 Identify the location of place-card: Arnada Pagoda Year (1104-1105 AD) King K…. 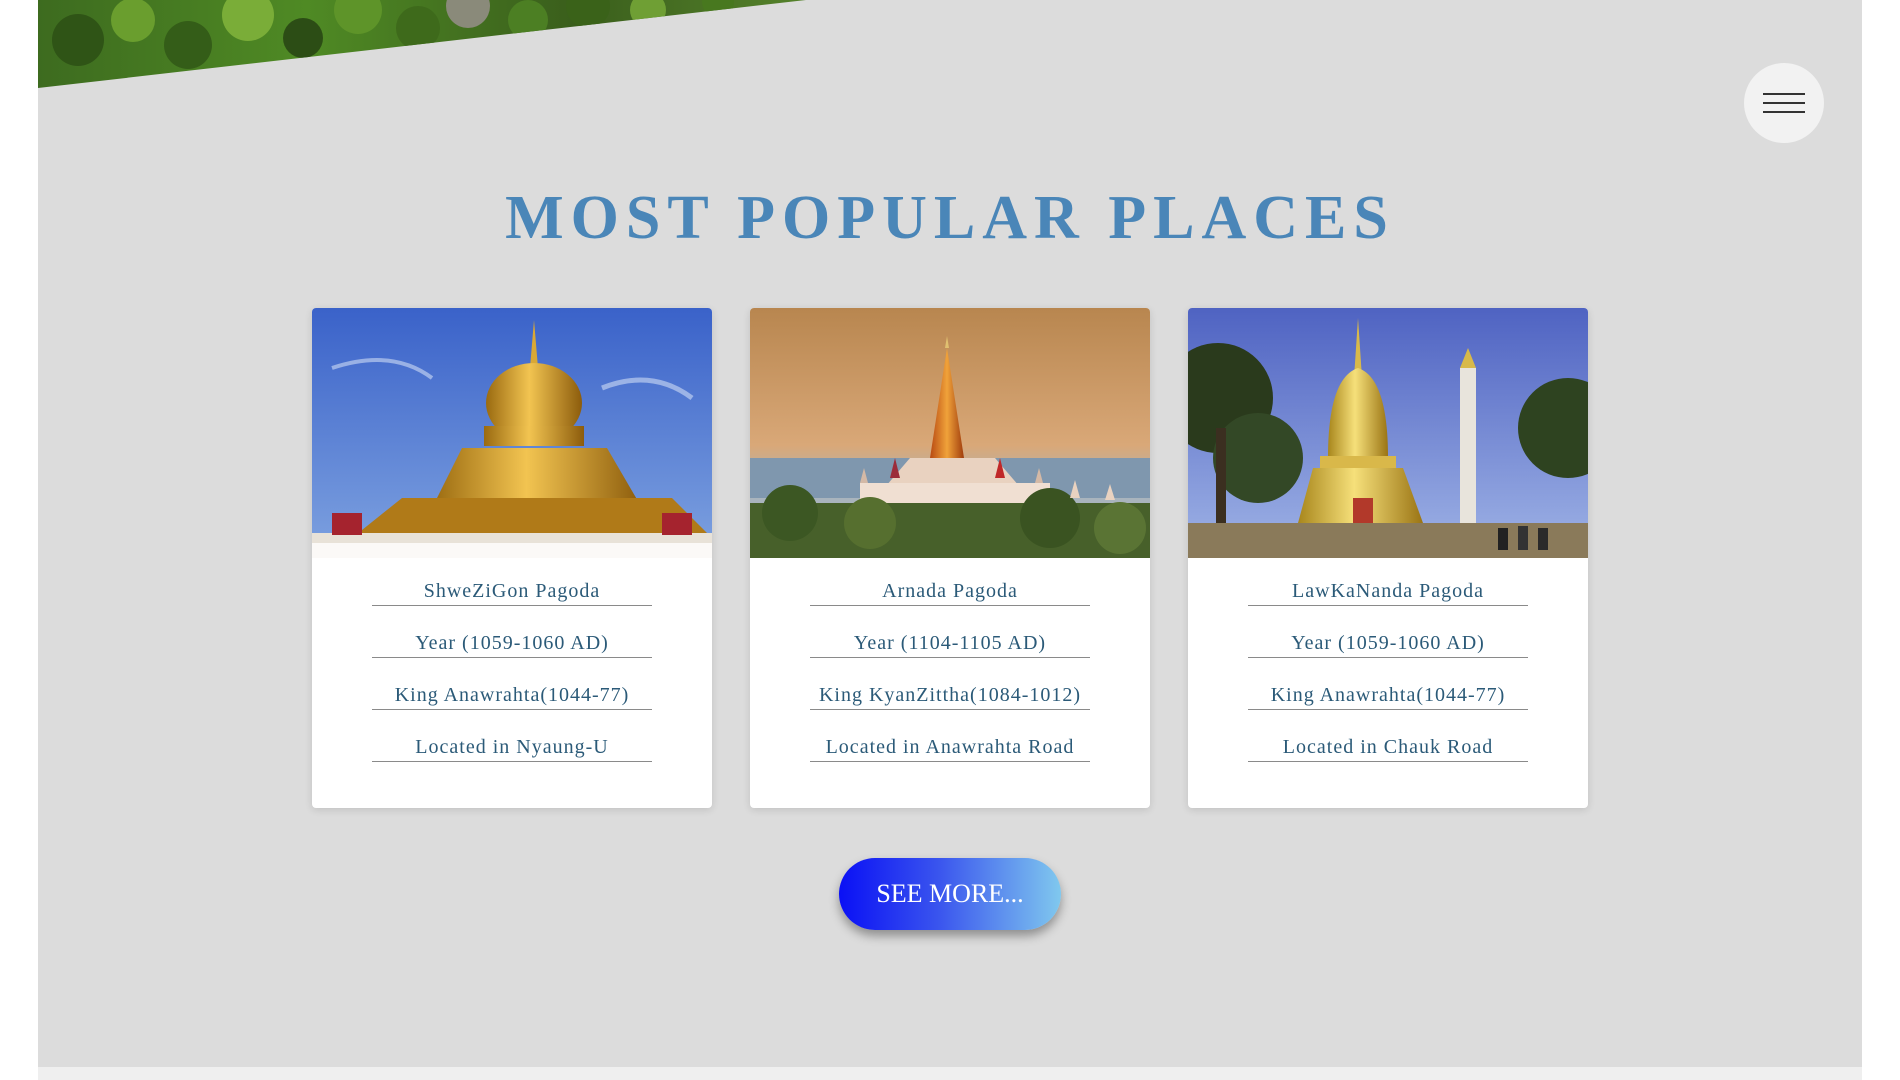
(950, 558).